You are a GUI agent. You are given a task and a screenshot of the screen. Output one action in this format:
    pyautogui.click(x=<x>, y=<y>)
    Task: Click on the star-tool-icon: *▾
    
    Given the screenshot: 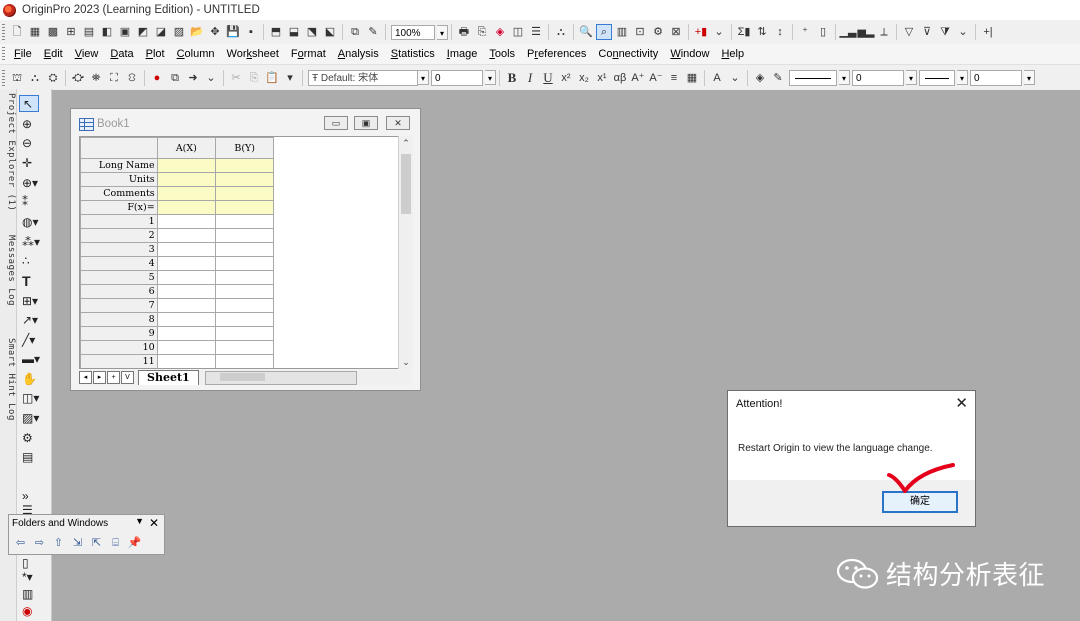 What is the action you would take?
    pyautogui.click(x=33, y=577)
    